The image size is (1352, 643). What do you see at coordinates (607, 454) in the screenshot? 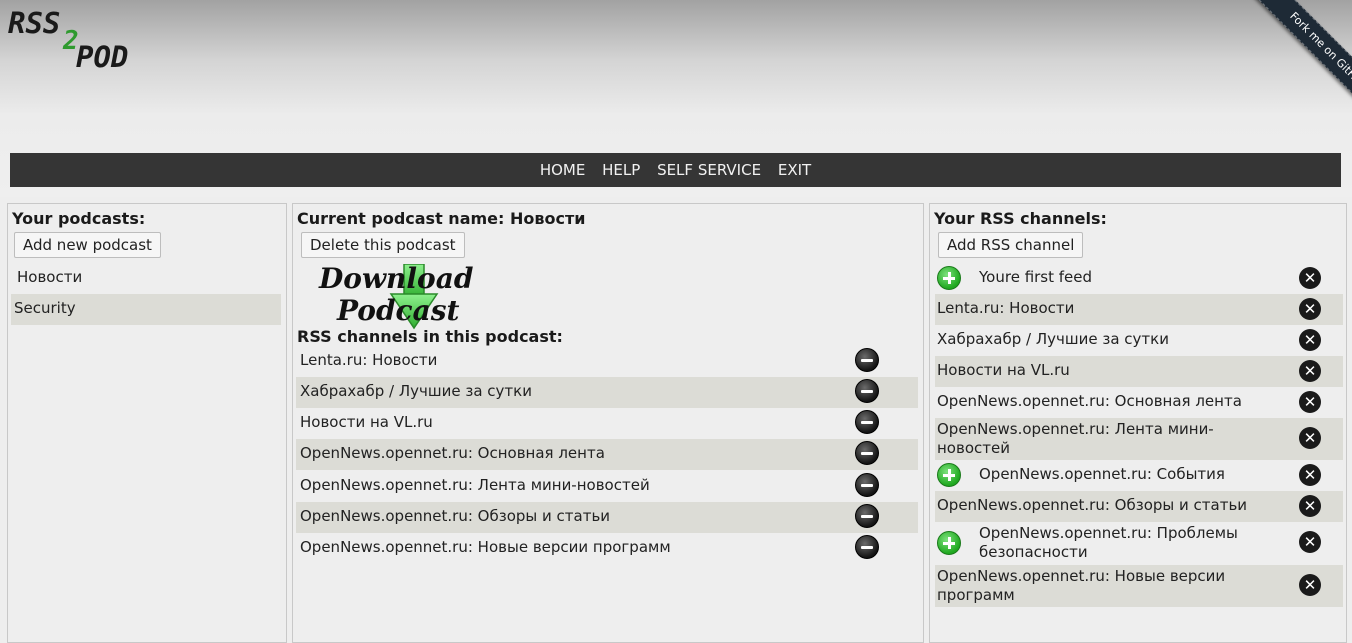
I see `podcast-channel-row: OpenNews.opennet.ru: Основная лента` at bounding box center [607, 454].